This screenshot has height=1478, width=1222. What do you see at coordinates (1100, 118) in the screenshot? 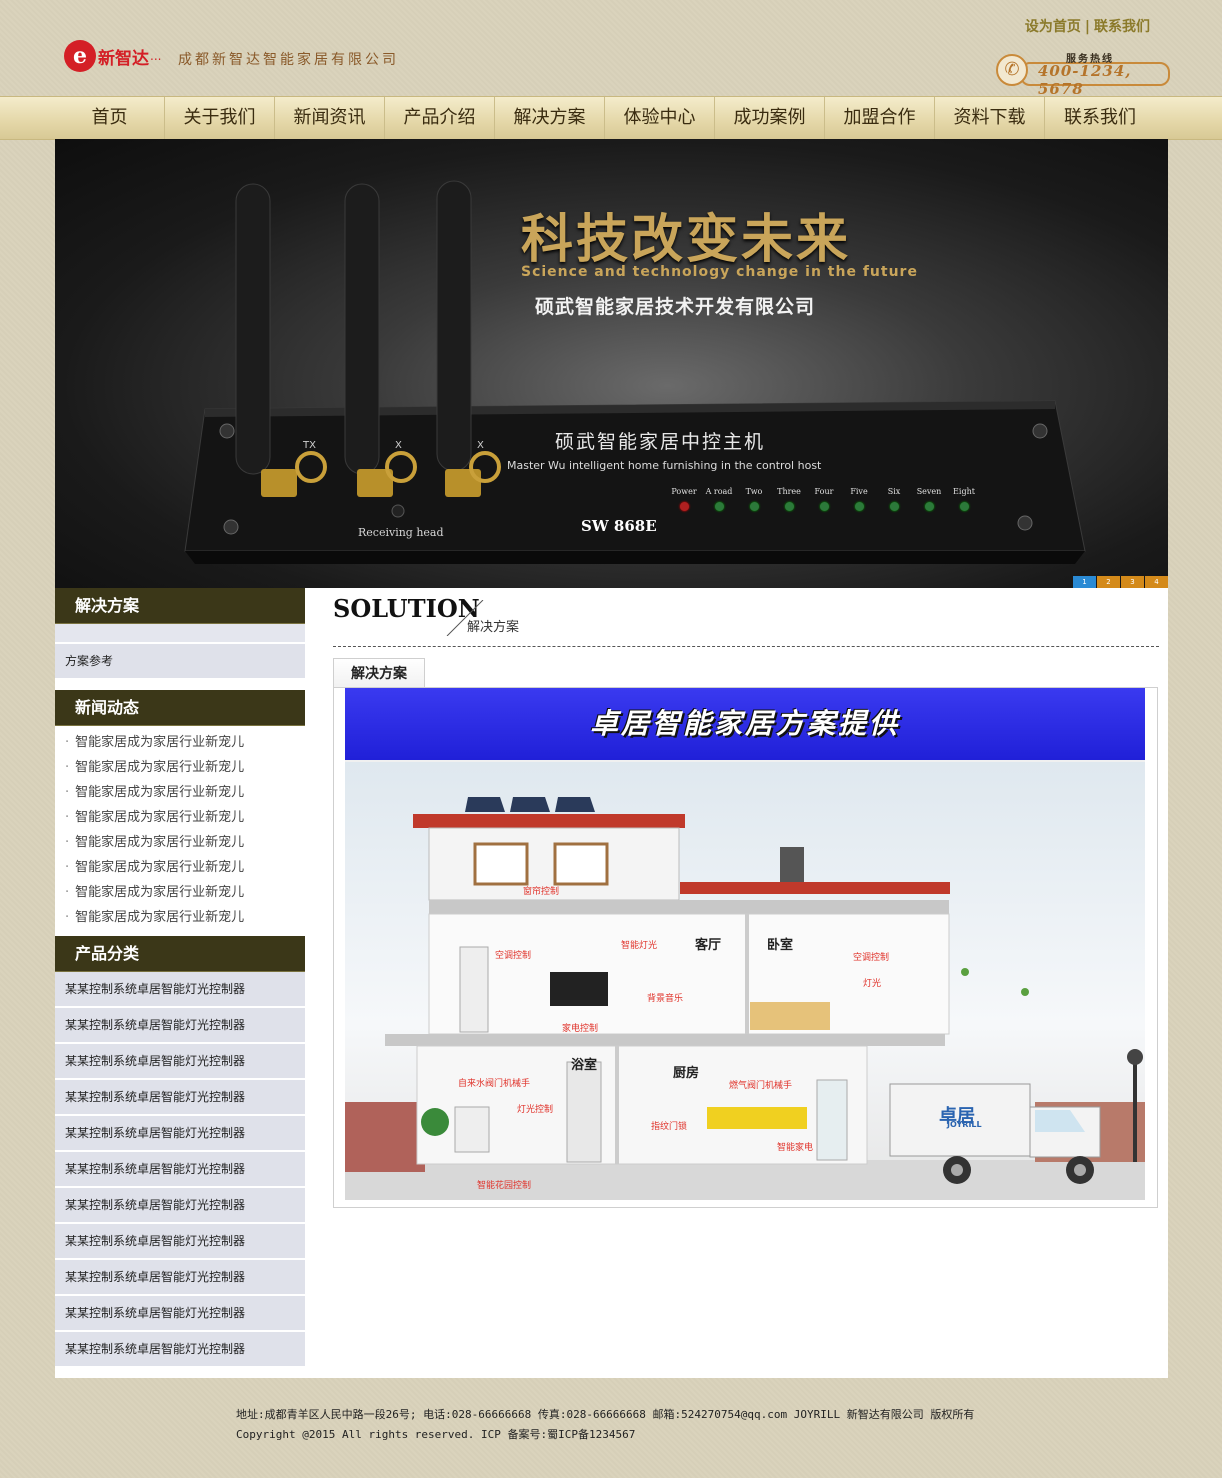
I see `nav-item-contact: 联系我们` at bounding box center [1100, 118].